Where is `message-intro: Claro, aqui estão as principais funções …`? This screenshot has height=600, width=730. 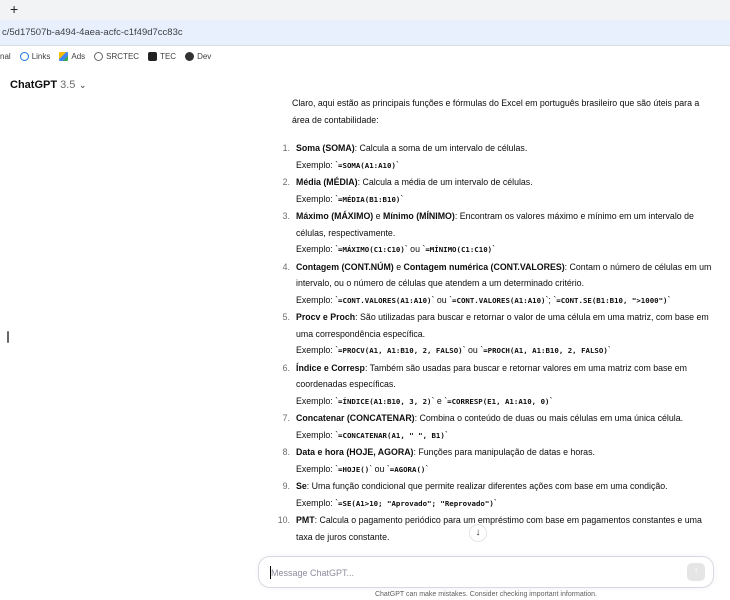
message-intro: Claro, aqui estão as principais funções … is located at coordinates (496, 111).